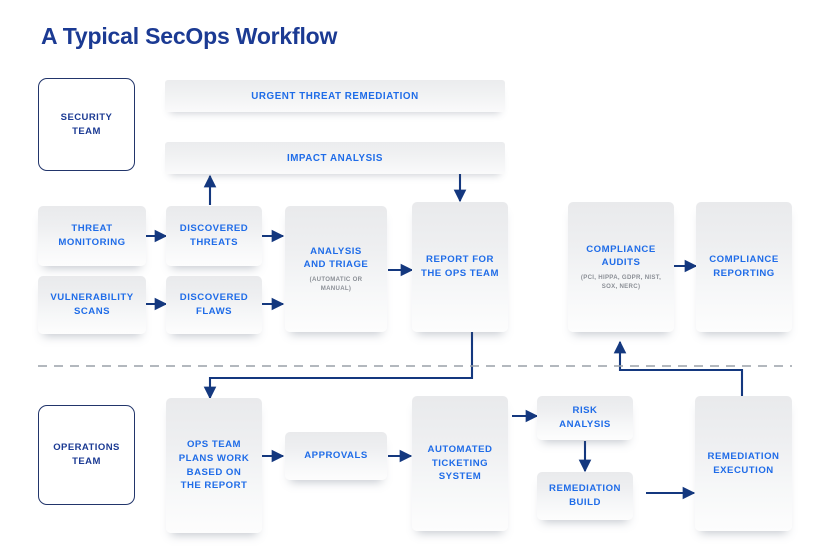 The height and width of the screenshot is (550, 830). What do you see at coordinates (460, 273) in the screenshot?
I see `node-report-for-ops-team-line2: THE OPS TEAM` at bounding box center [460, 273].